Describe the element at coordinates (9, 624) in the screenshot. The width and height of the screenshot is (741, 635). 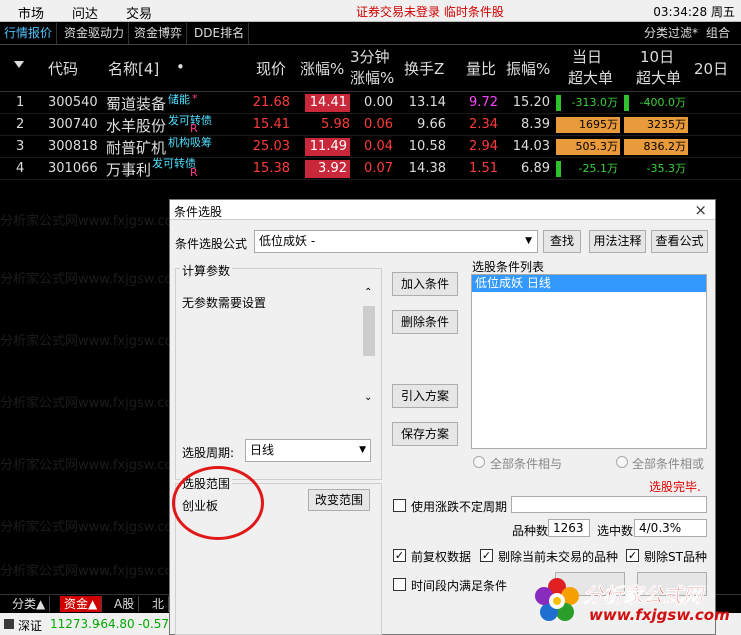
I see `status-icon` at that location.